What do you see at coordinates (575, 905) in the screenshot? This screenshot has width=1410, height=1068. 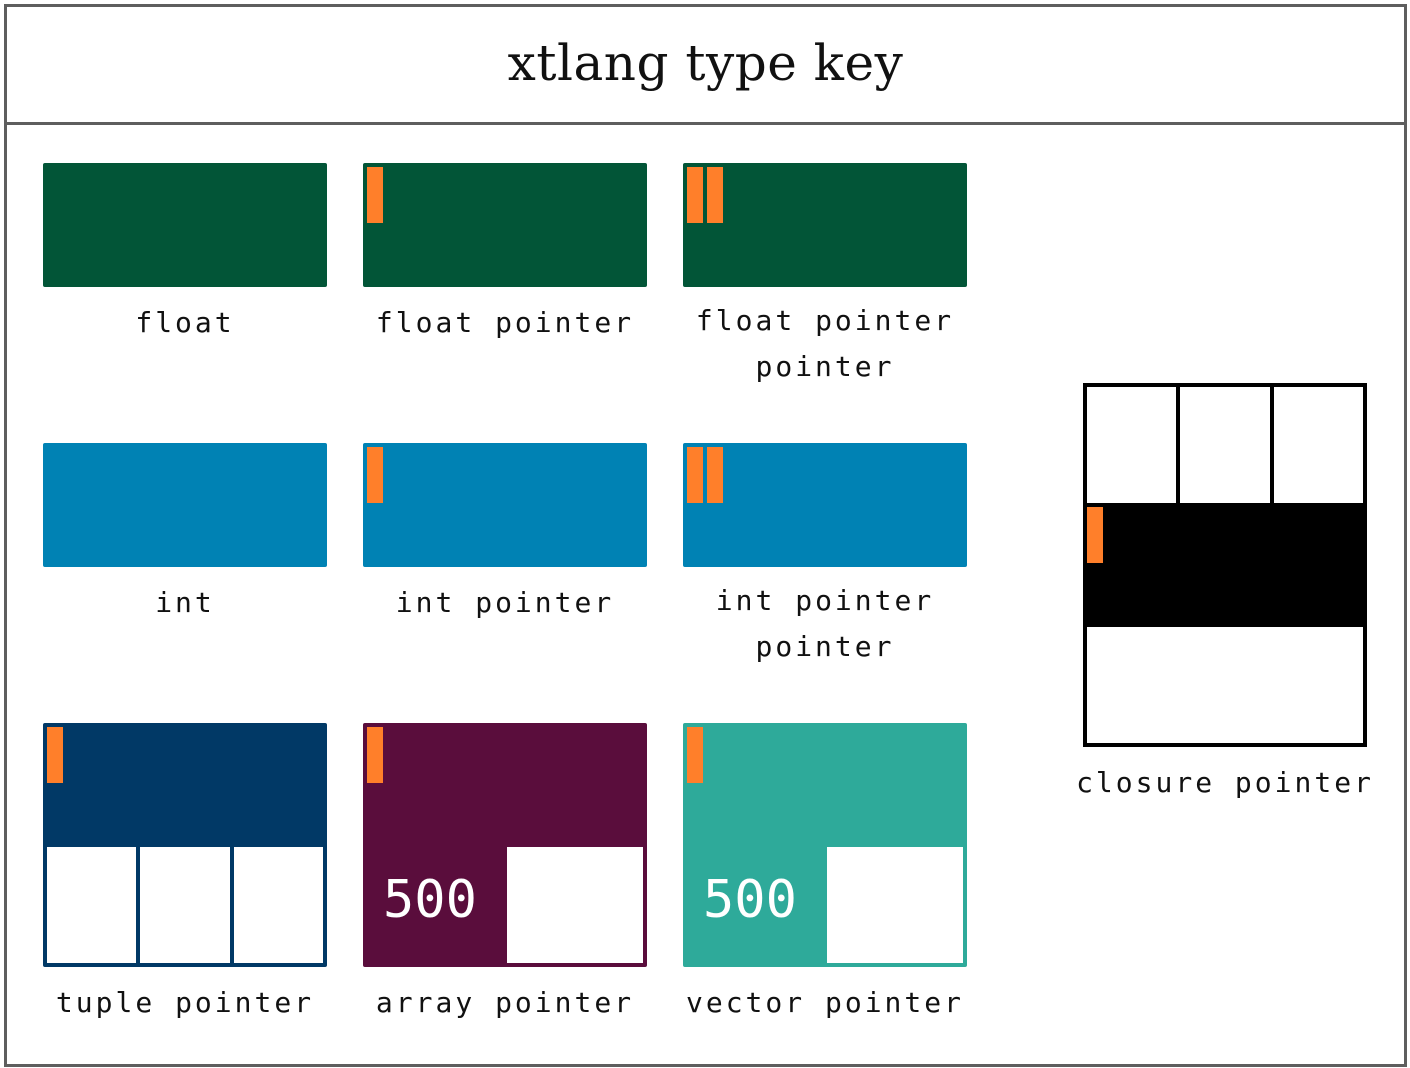 I see `array-element-slot` at bounding box center [575, 905].